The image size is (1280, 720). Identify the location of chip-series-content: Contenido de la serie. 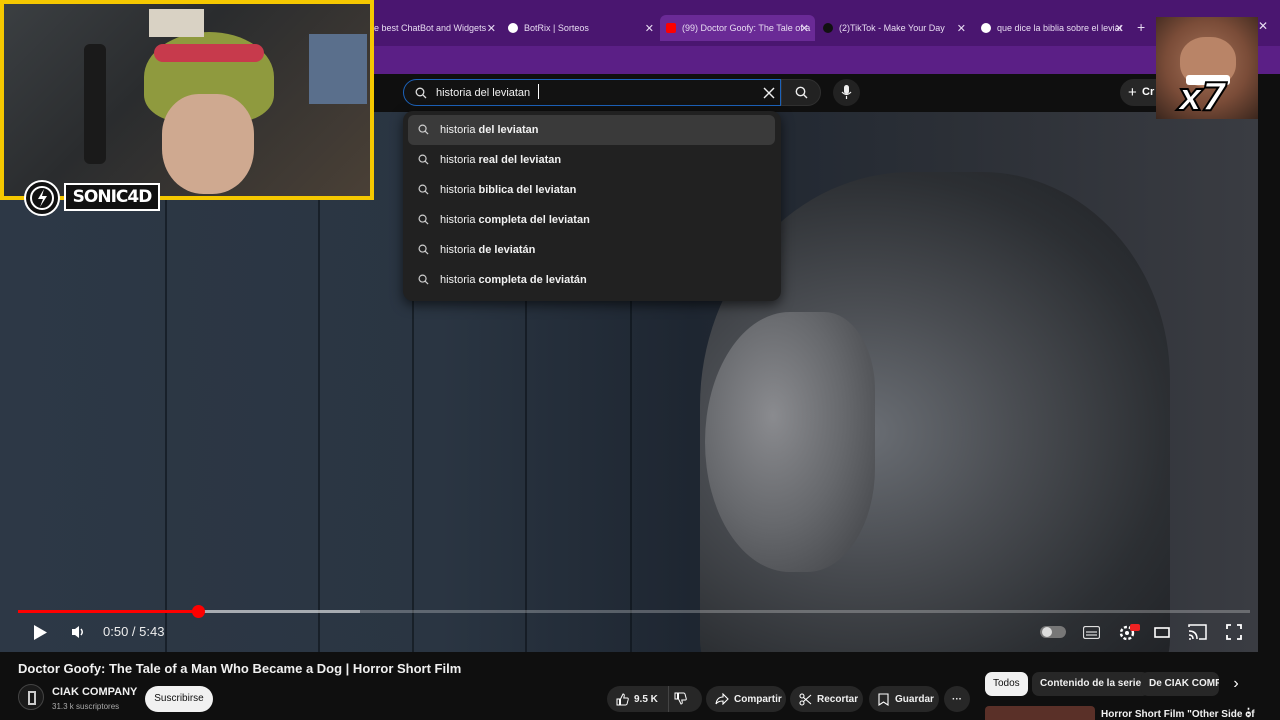
(1091, 684).